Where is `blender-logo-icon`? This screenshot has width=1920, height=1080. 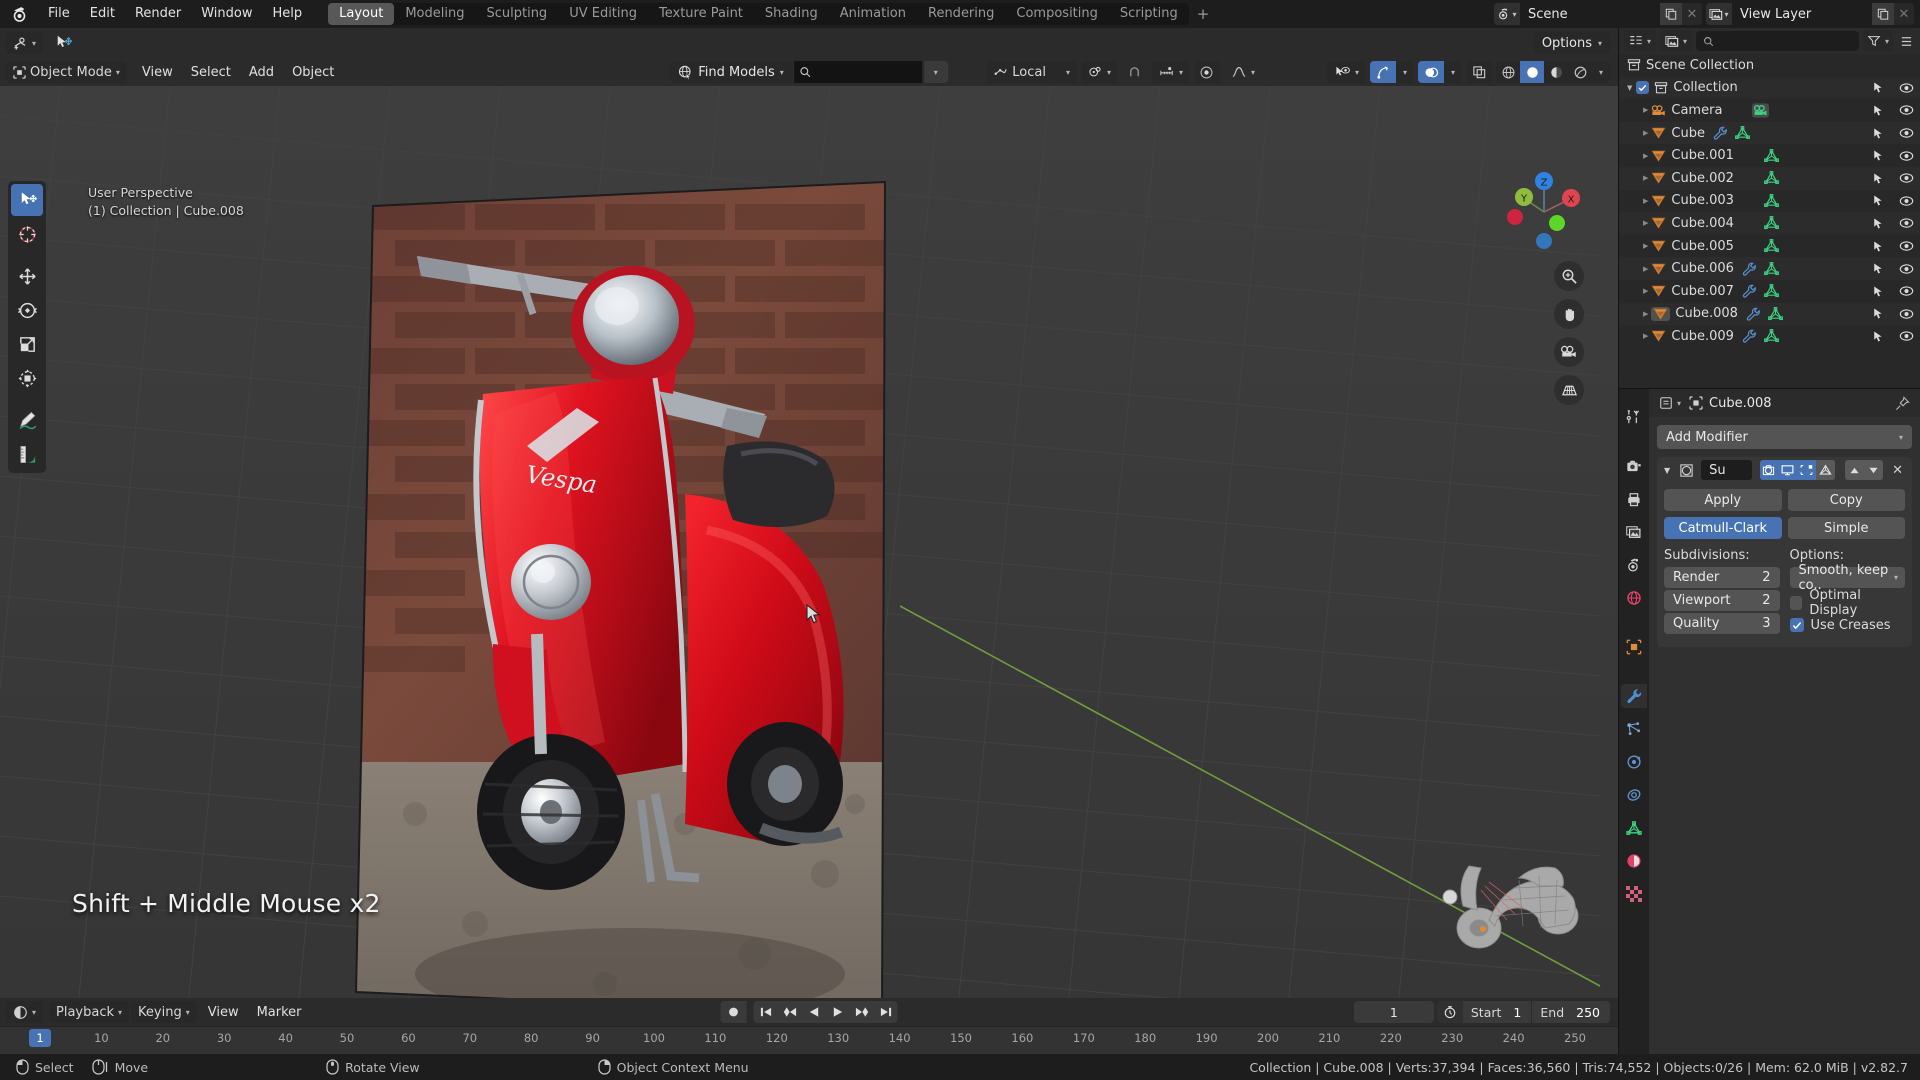 blender-logo-icon is located at coordinates (19, 14).